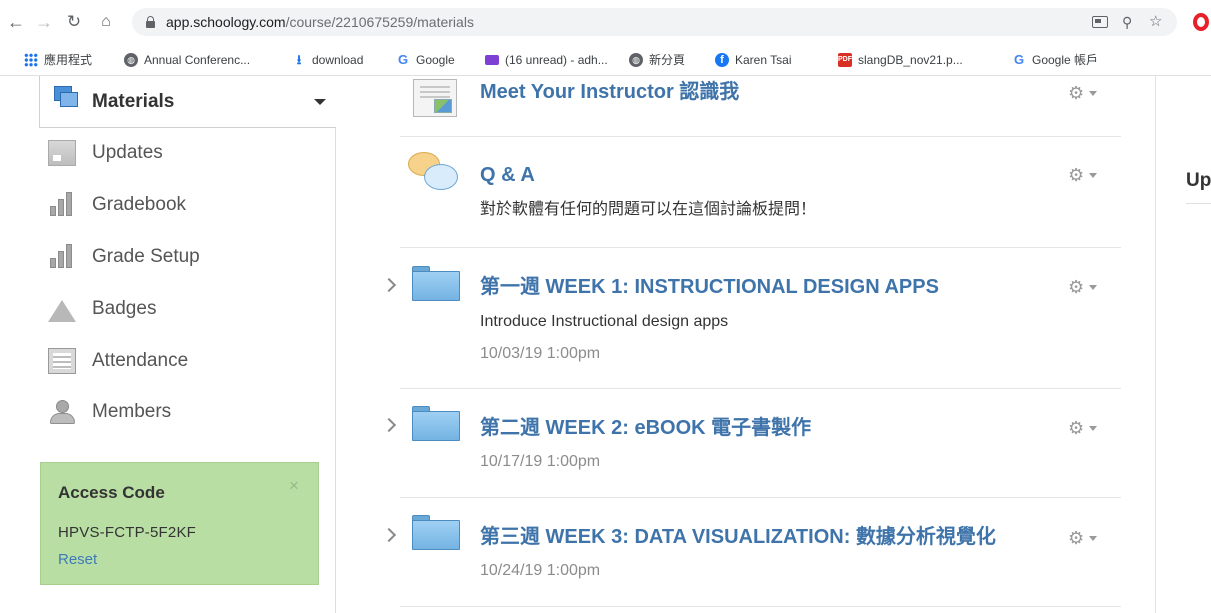 This screenshot has width=1211, height=613. What do you see at coordinates (132, 411) in the screenshot?
I see `sidebar-item-label: Members` at bounding box center [132, 411].